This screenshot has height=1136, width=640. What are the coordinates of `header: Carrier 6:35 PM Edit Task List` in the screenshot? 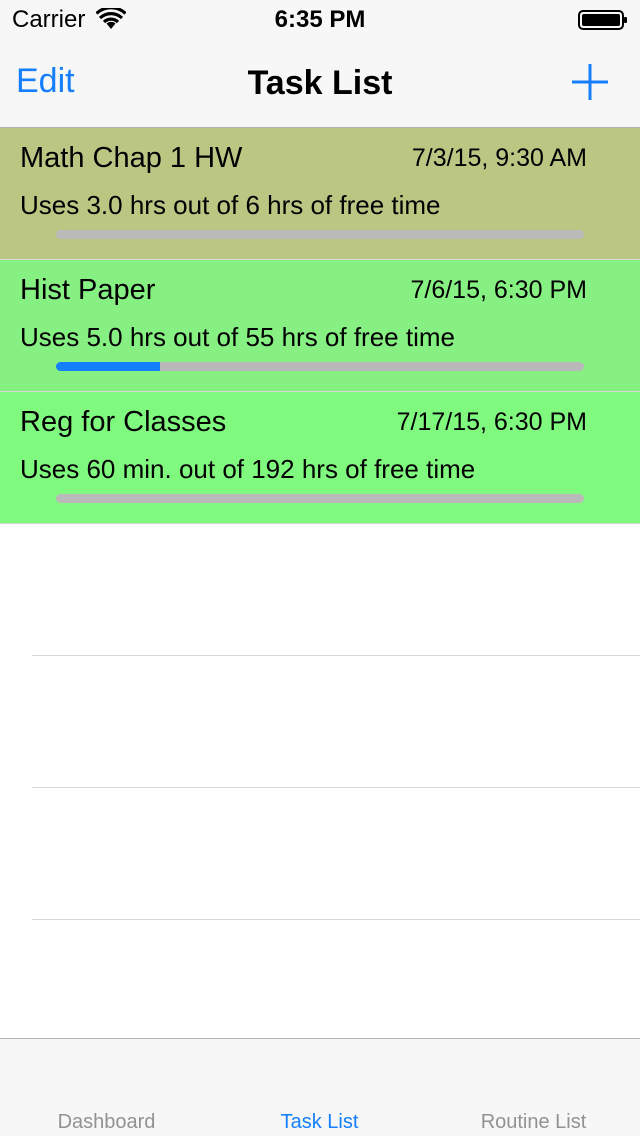 It's located at (320, 64).